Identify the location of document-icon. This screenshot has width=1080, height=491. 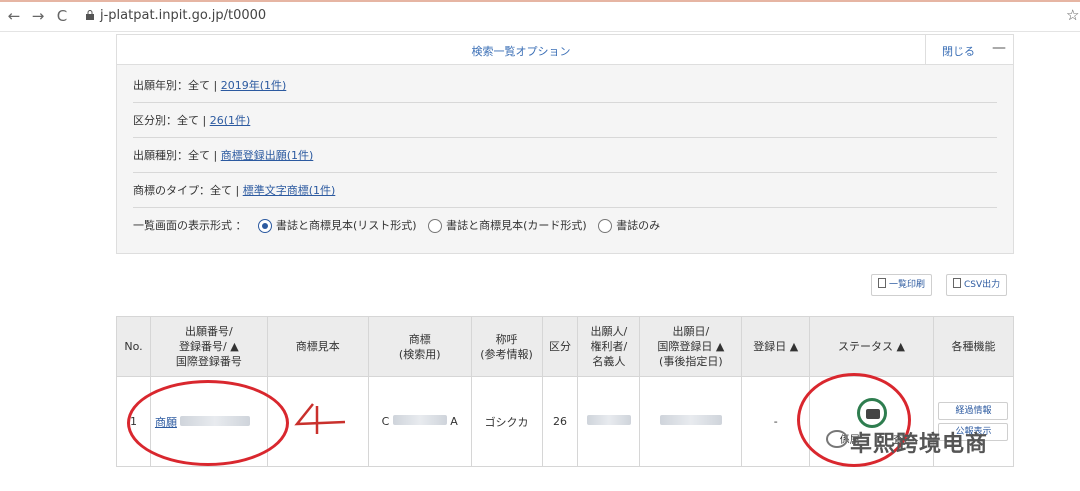
(882, 283).